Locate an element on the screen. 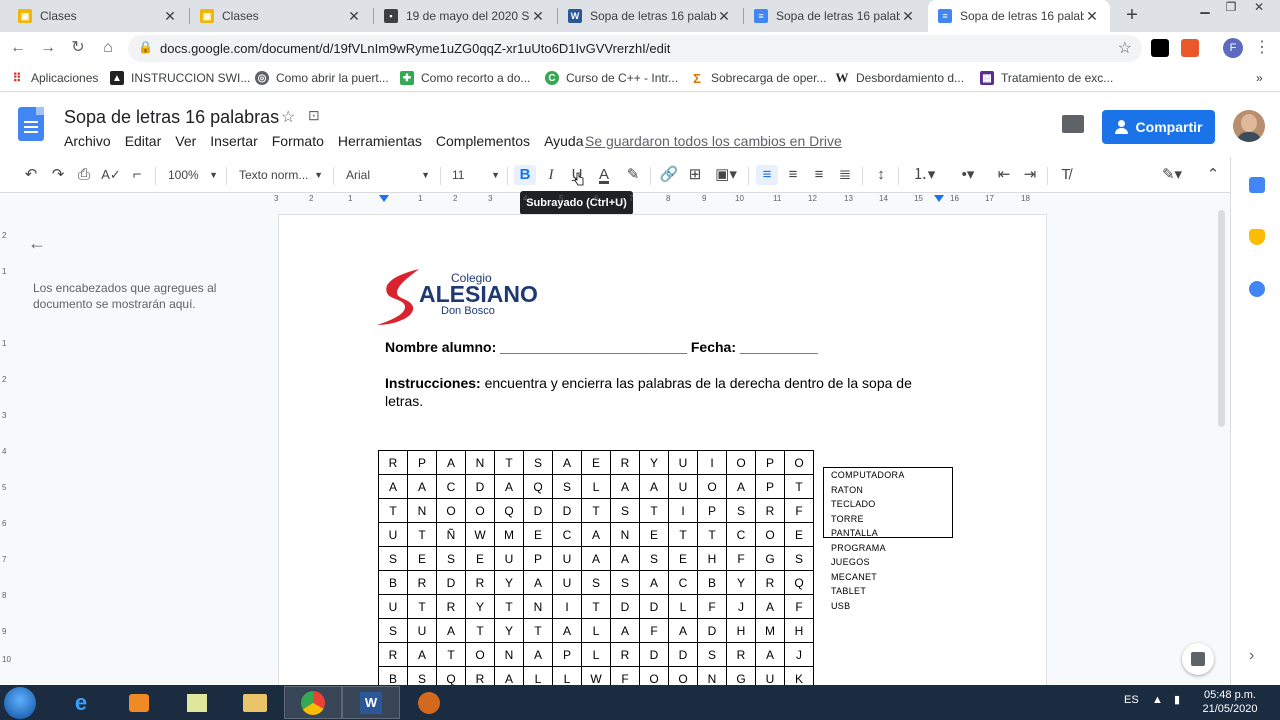 This screenshot has height=720, width=1280. text-color-button: A is located at coordinates (604, 175).